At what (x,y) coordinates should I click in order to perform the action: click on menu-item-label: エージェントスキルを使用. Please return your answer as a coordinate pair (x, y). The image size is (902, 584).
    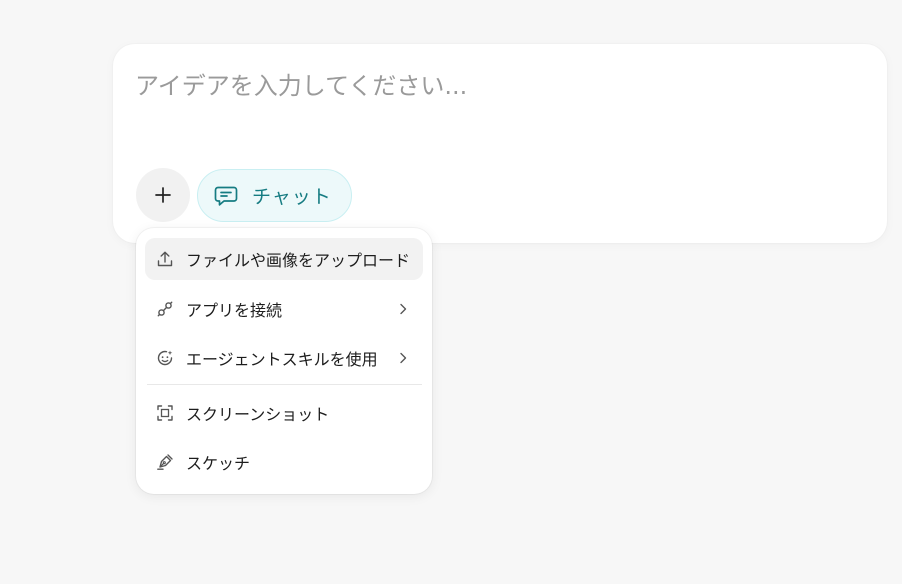
    Looking at the image, I should click on (282, 359).